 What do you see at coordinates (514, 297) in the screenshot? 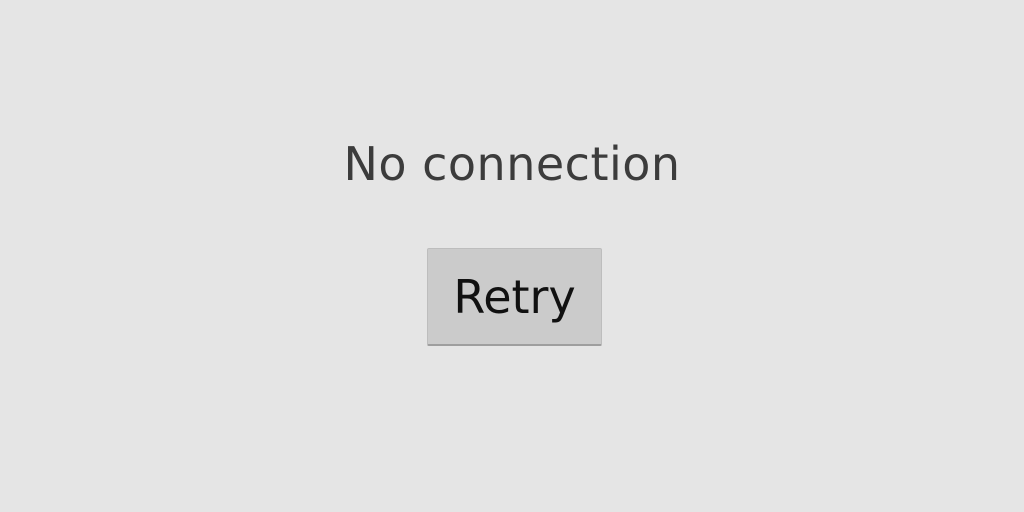
I see `retry-button: Retry` at bounding box center [514, 297].